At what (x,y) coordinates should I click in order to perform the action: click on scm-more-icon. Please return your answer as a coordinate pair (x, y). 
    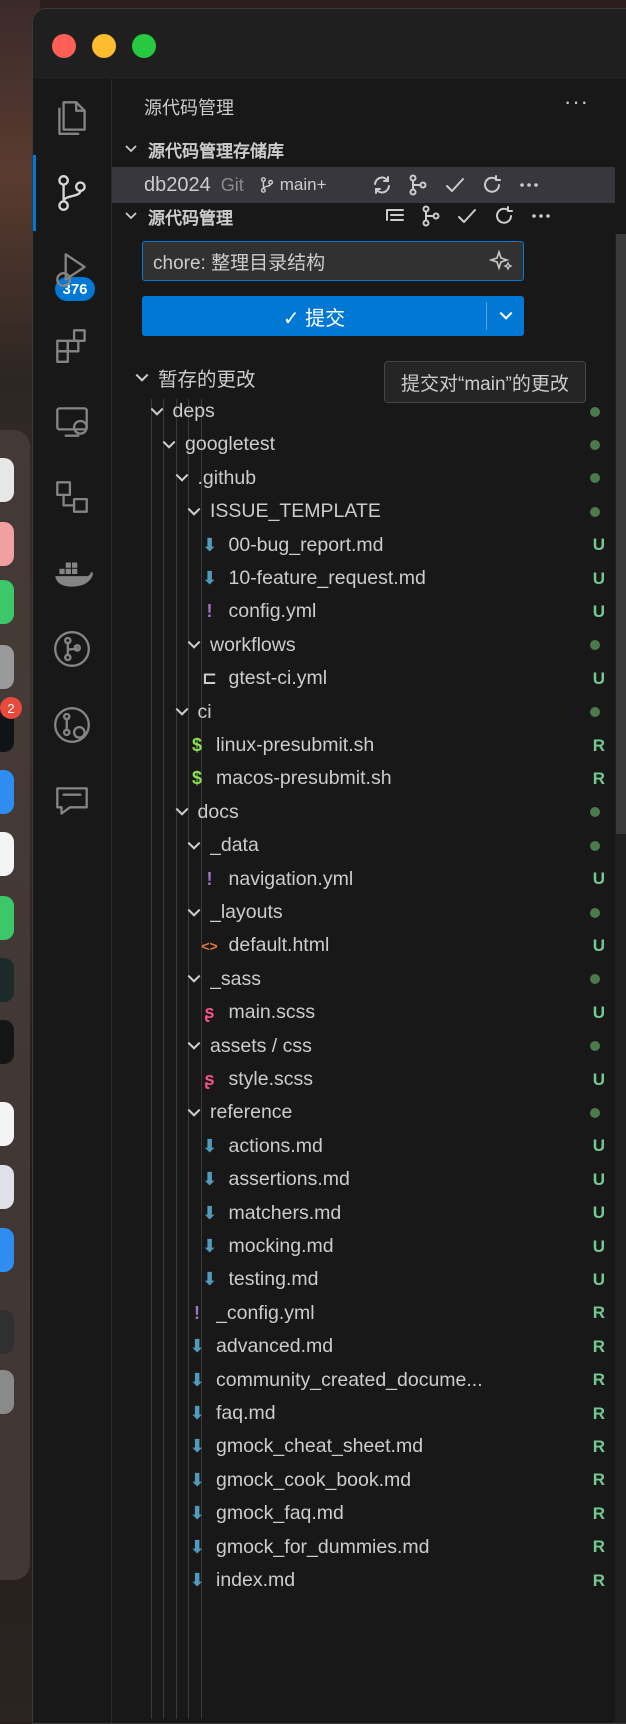
    Looking at the image, I should click on (541, 216).